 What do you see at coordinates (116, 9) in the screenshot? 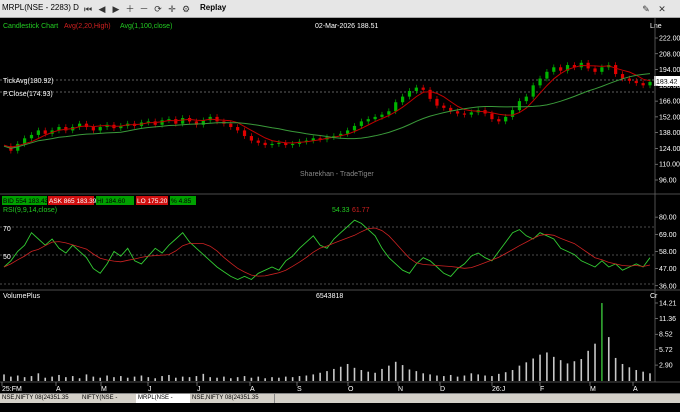
I see `next-icon: ▶` at bounding box center [116, 9].